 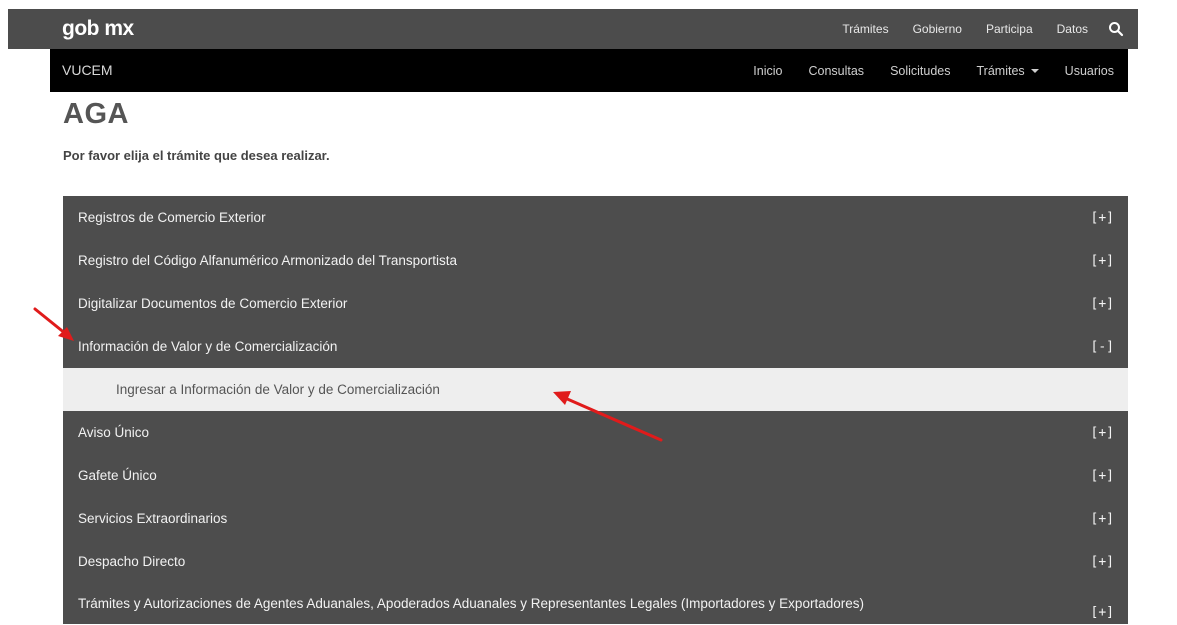 What do you see at coordinates (172, 217) in the screenshot?
I see `menu-item-label: Registros de Comercio Exterior` at bounding box center [172, 217].